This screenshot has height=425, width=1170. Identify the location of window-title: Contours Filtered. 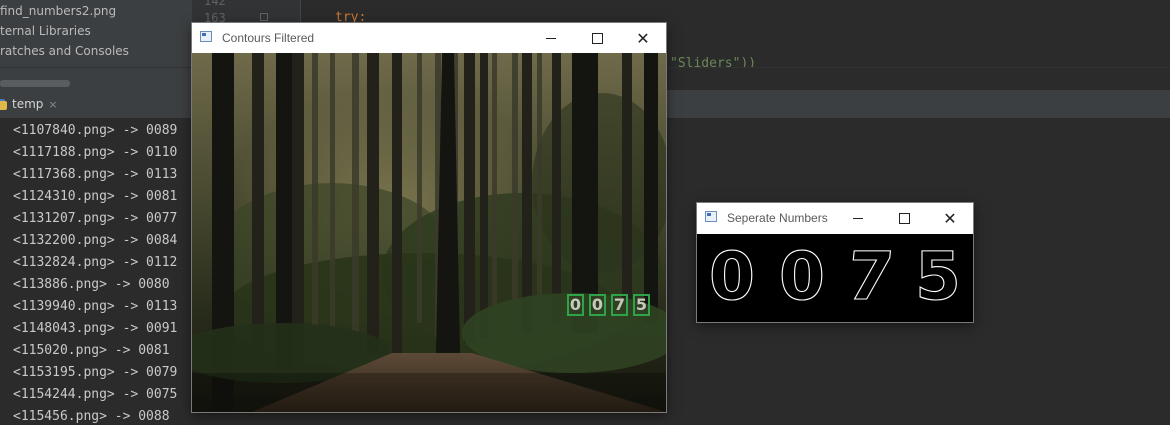
(268, 38).